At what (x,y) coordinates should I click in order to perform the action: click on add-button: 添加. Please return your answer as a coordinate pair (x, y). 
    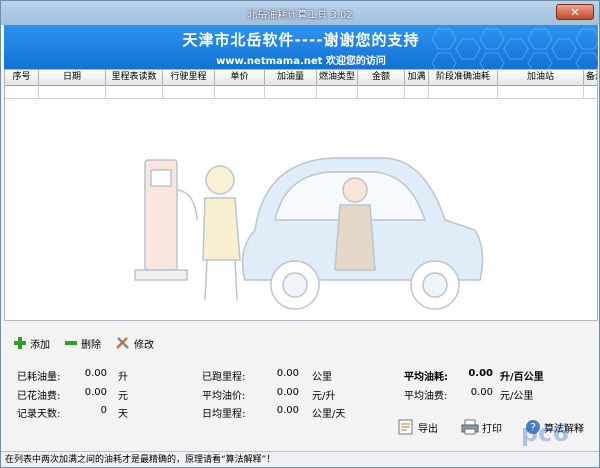
    Looking at the image, I should click on (31, 343).